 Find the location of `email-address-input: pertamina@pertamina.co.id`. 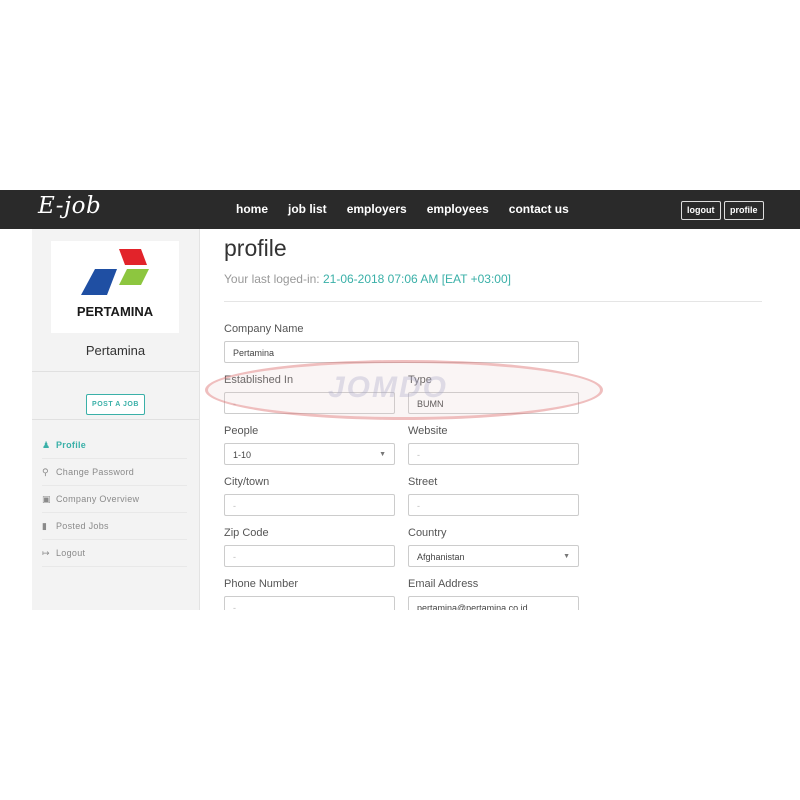

email-address-input: pertamina@pertamina.co.id is located at coordinates (493, 603).